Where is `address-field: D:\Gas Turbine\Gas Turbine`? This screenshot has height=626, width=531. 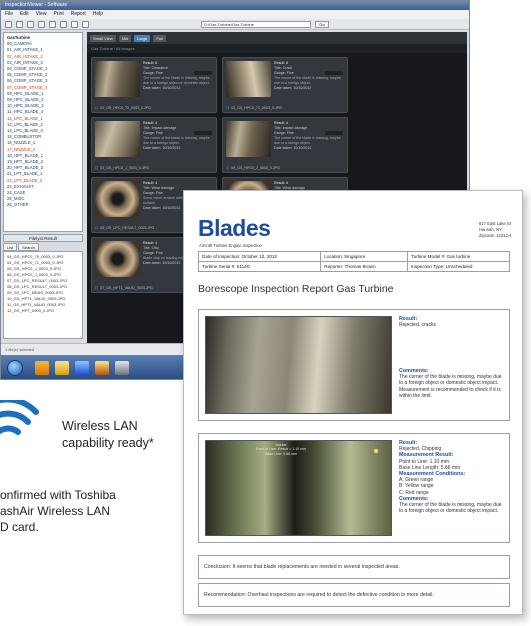
address-field: D:\Gas Turbine\Gas Turbine is located at coordinates (256, 24).